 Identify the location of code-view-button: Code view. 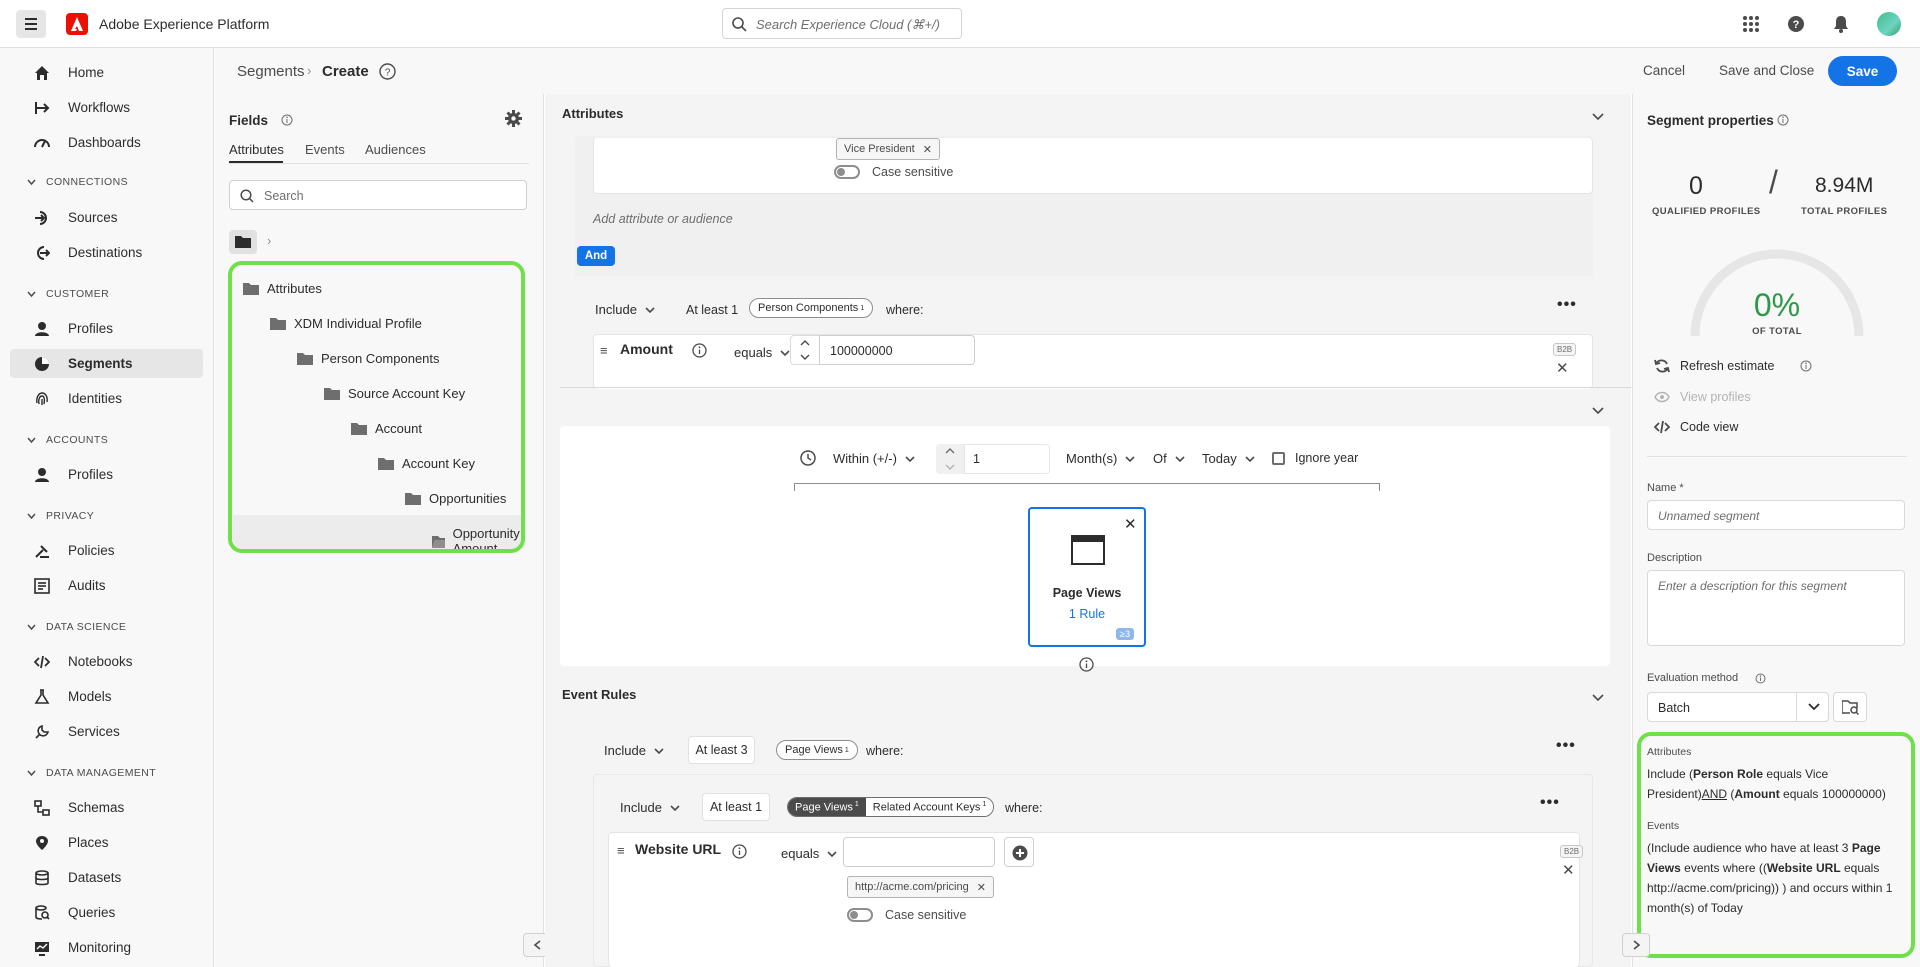
(1696, 427).